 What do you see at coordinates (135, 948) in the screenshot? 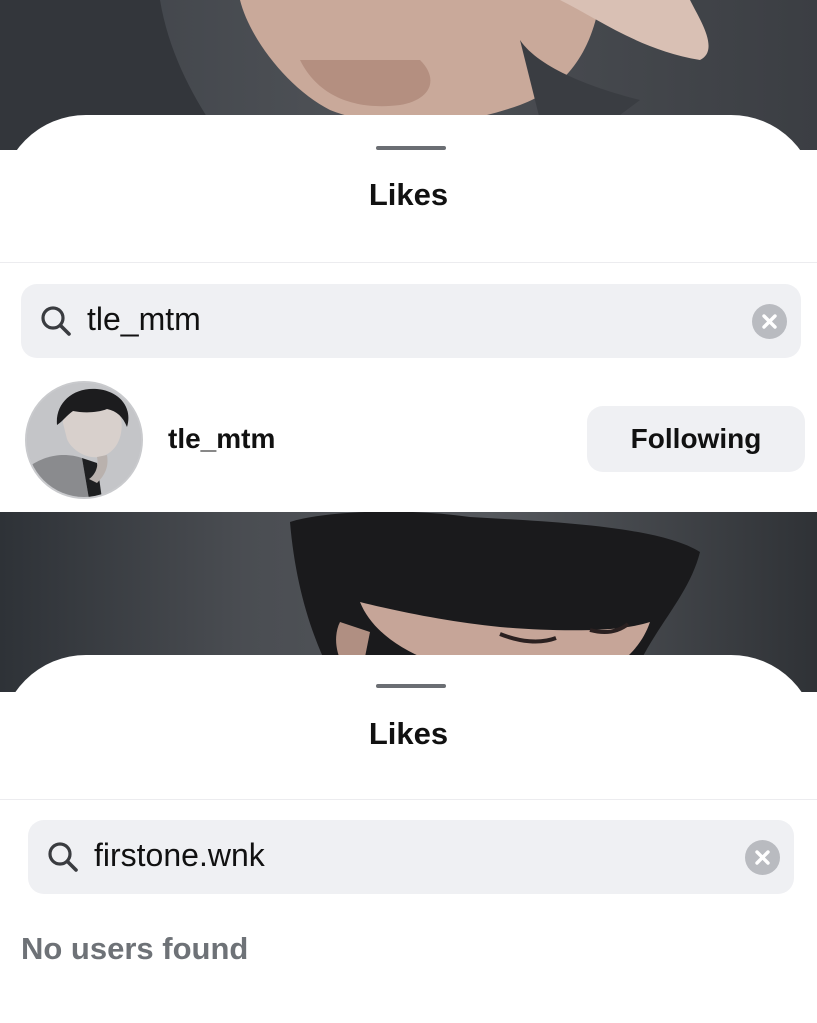
I see `empty-state-message: No users found` at bounding box center [135, 948].